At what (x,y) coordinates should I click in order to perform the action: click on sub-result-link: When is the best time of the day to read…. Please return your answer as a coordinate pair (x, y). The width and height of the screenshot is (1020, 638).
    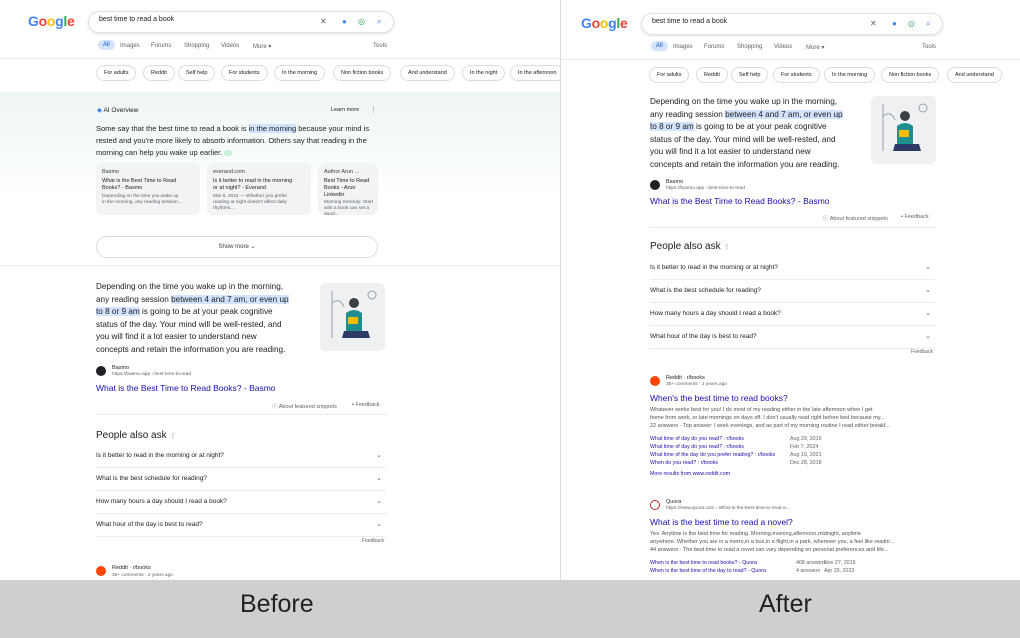
    Looking at the image, I should click on (780, 571).